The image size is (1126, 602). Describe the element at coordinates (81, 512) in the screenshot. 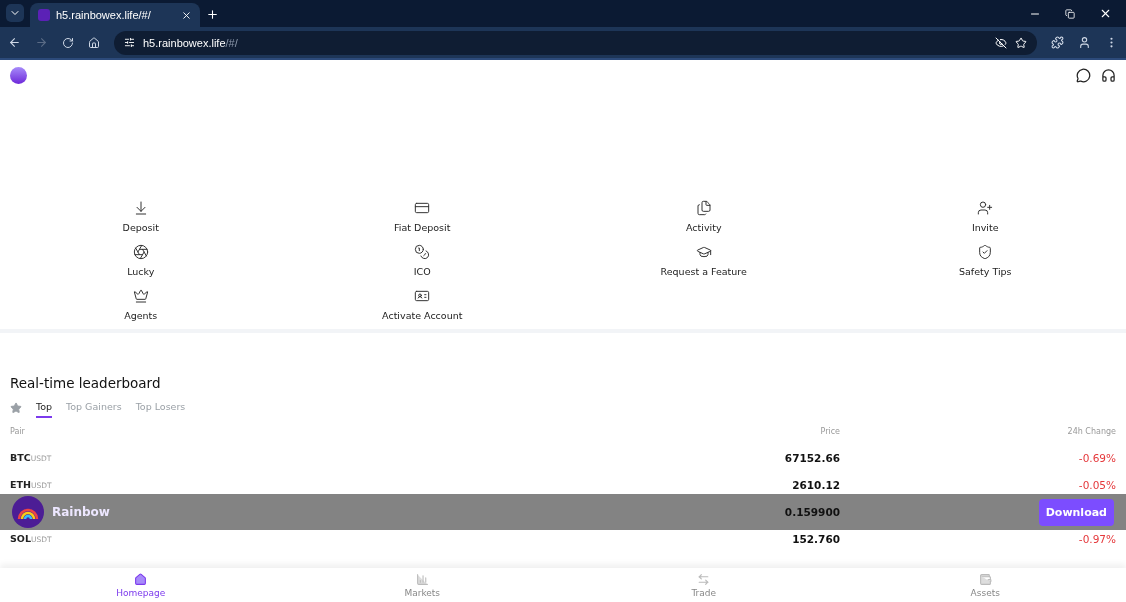

I see `app-name: Rainbow` at that location.